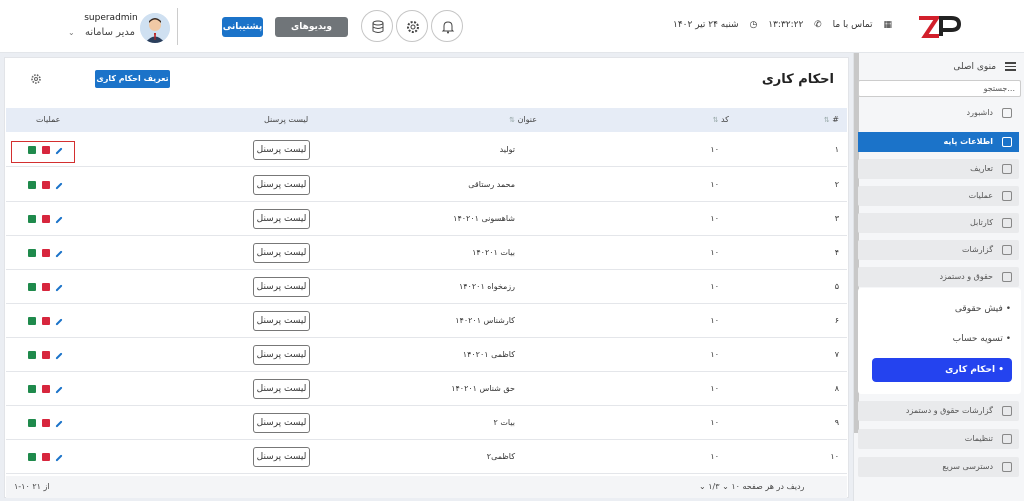 Image resolution: width=1024 pixels, height=501 pixels. I want to click on table-row: ۲ ۱۰ محمد رستاقی لیست پرسنل, so click(426, 185).